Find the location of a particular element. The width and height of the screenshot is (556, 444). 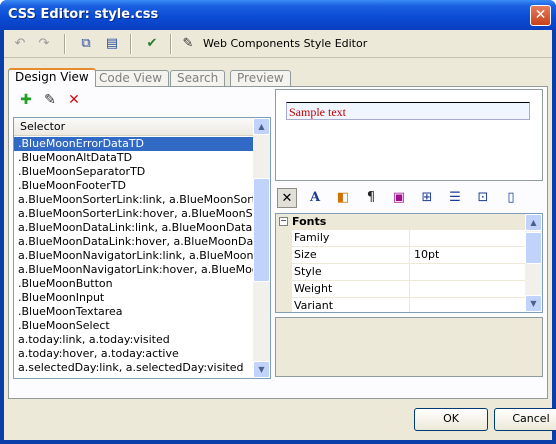

property-name: Size is located at coordinates (352, 255).